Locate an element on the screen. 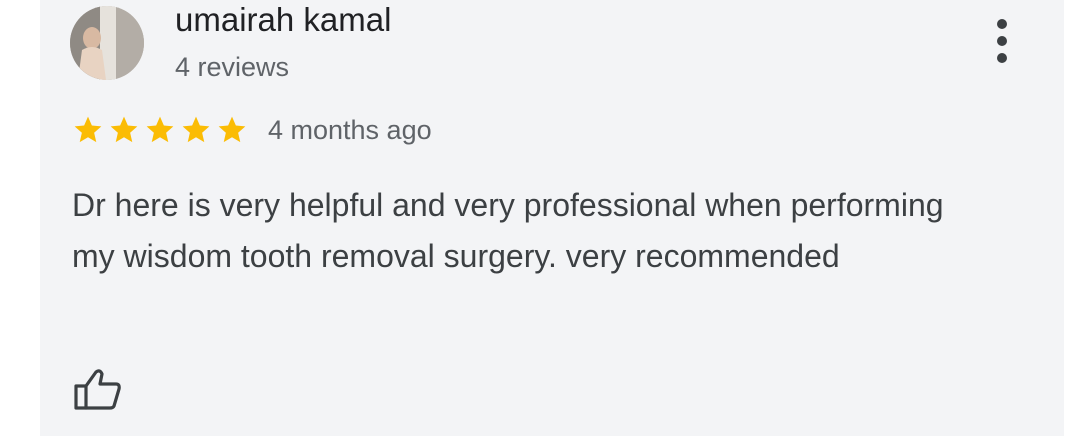 The image size is (1080, 436). rating-row: 4 months ago is located at coordinates (252, 130).